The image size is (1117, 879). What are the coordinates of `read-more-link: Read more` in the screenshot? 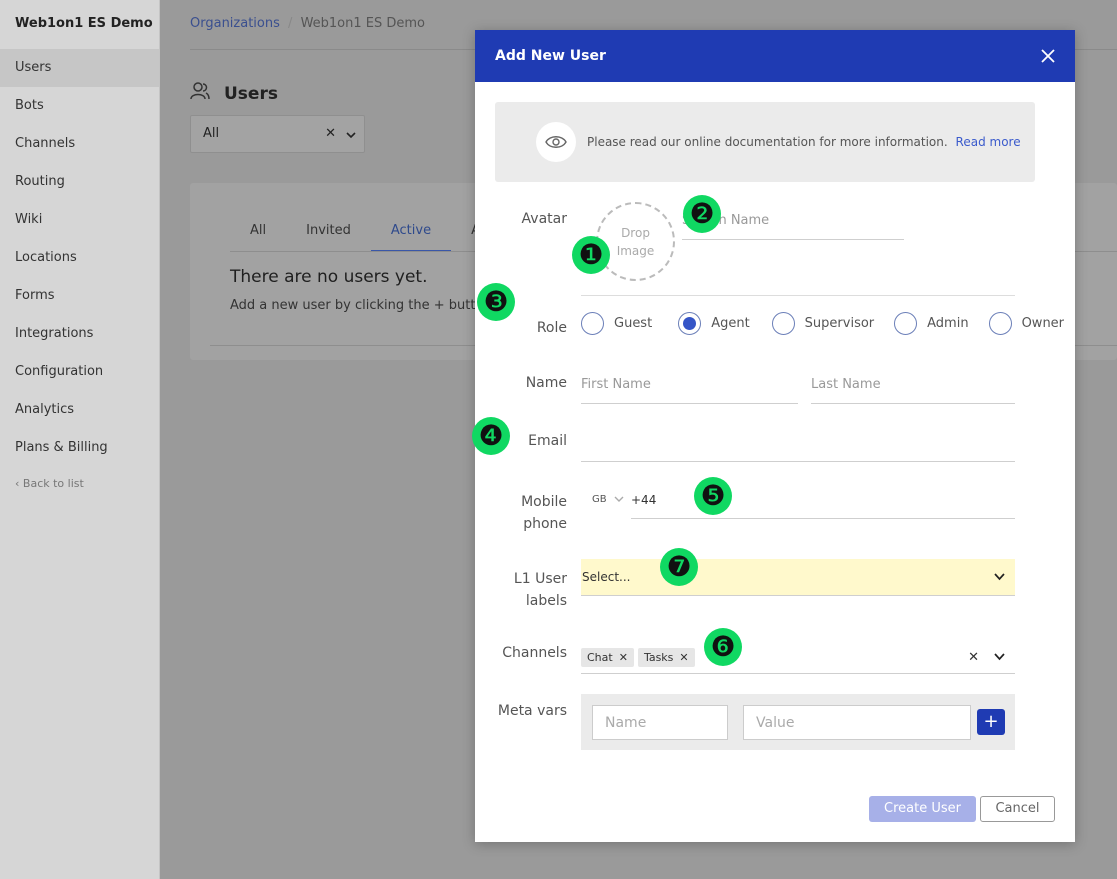 It's located at (988, 142).